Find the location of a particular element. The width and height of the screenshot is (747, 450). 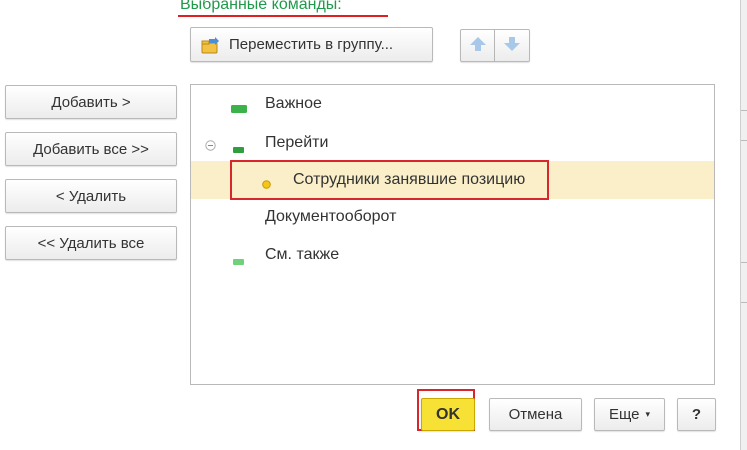

more-button: Еще ▾ is located at coordinates (629, 414).